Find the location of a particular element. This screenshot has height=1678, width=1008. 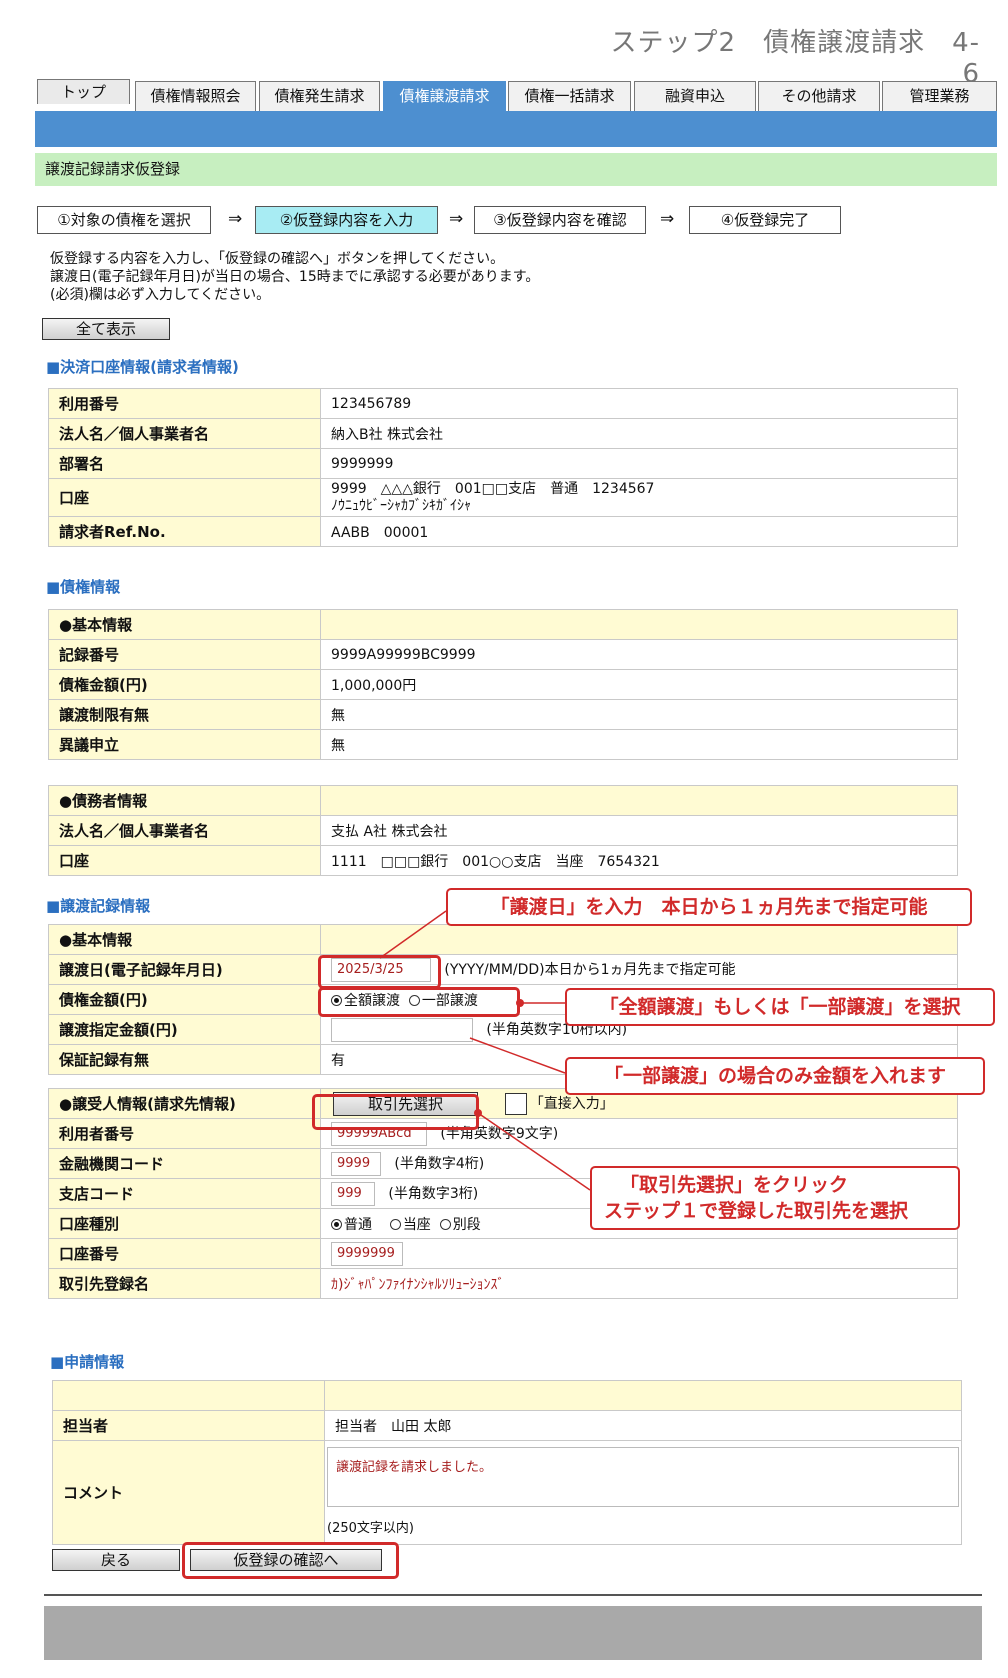

step-1: ①対象の債権を選択 is located at coordinates (124, 220).